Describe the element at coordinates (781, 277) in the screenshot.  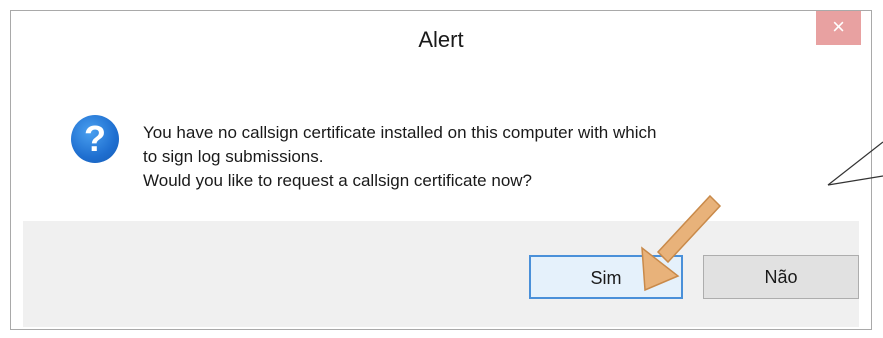
I see `no-button: Não` at that location.